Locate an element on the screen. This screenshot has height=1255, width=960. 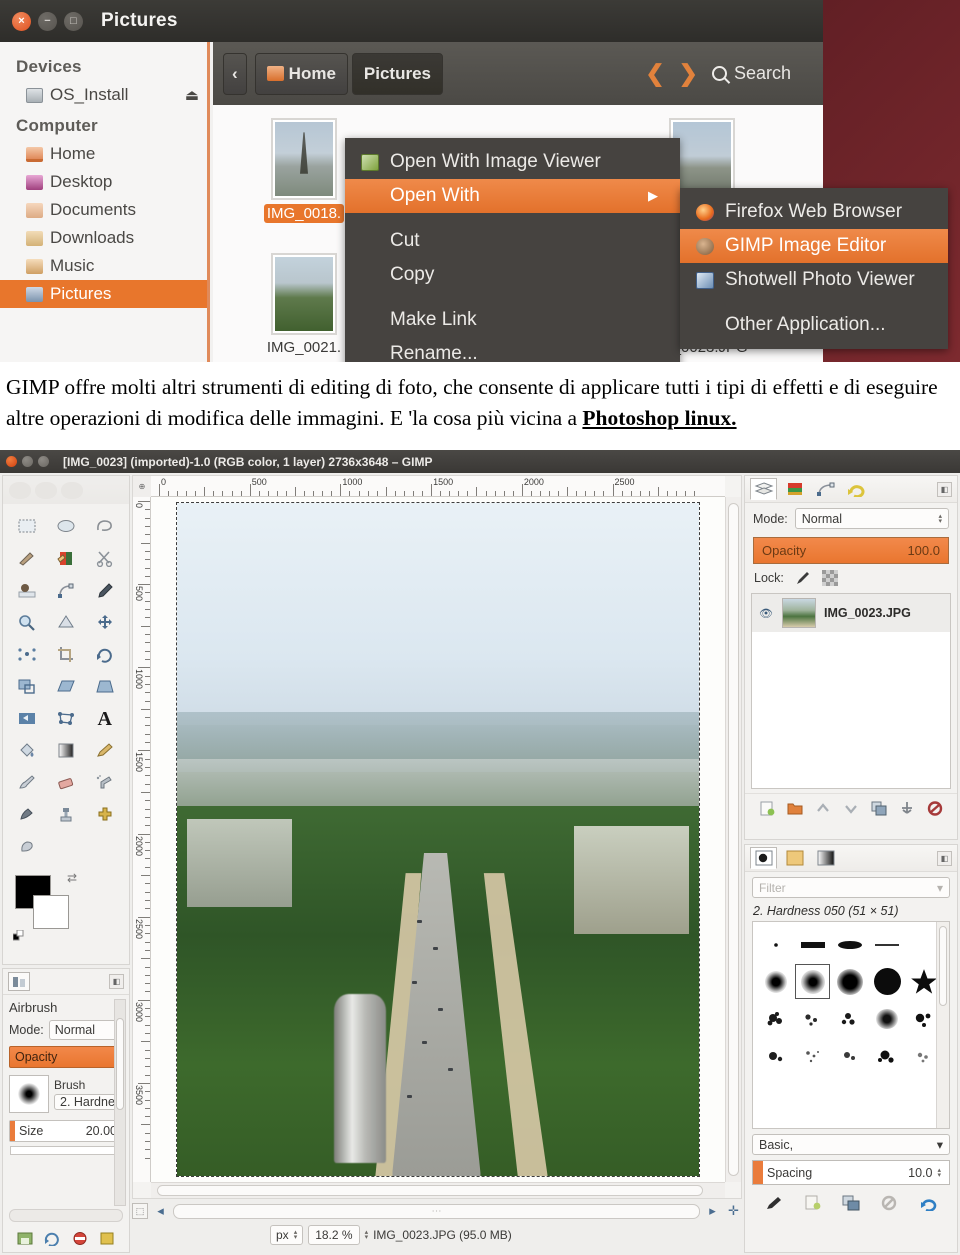
cage-transform-icon is located at coordinates (66, 718).